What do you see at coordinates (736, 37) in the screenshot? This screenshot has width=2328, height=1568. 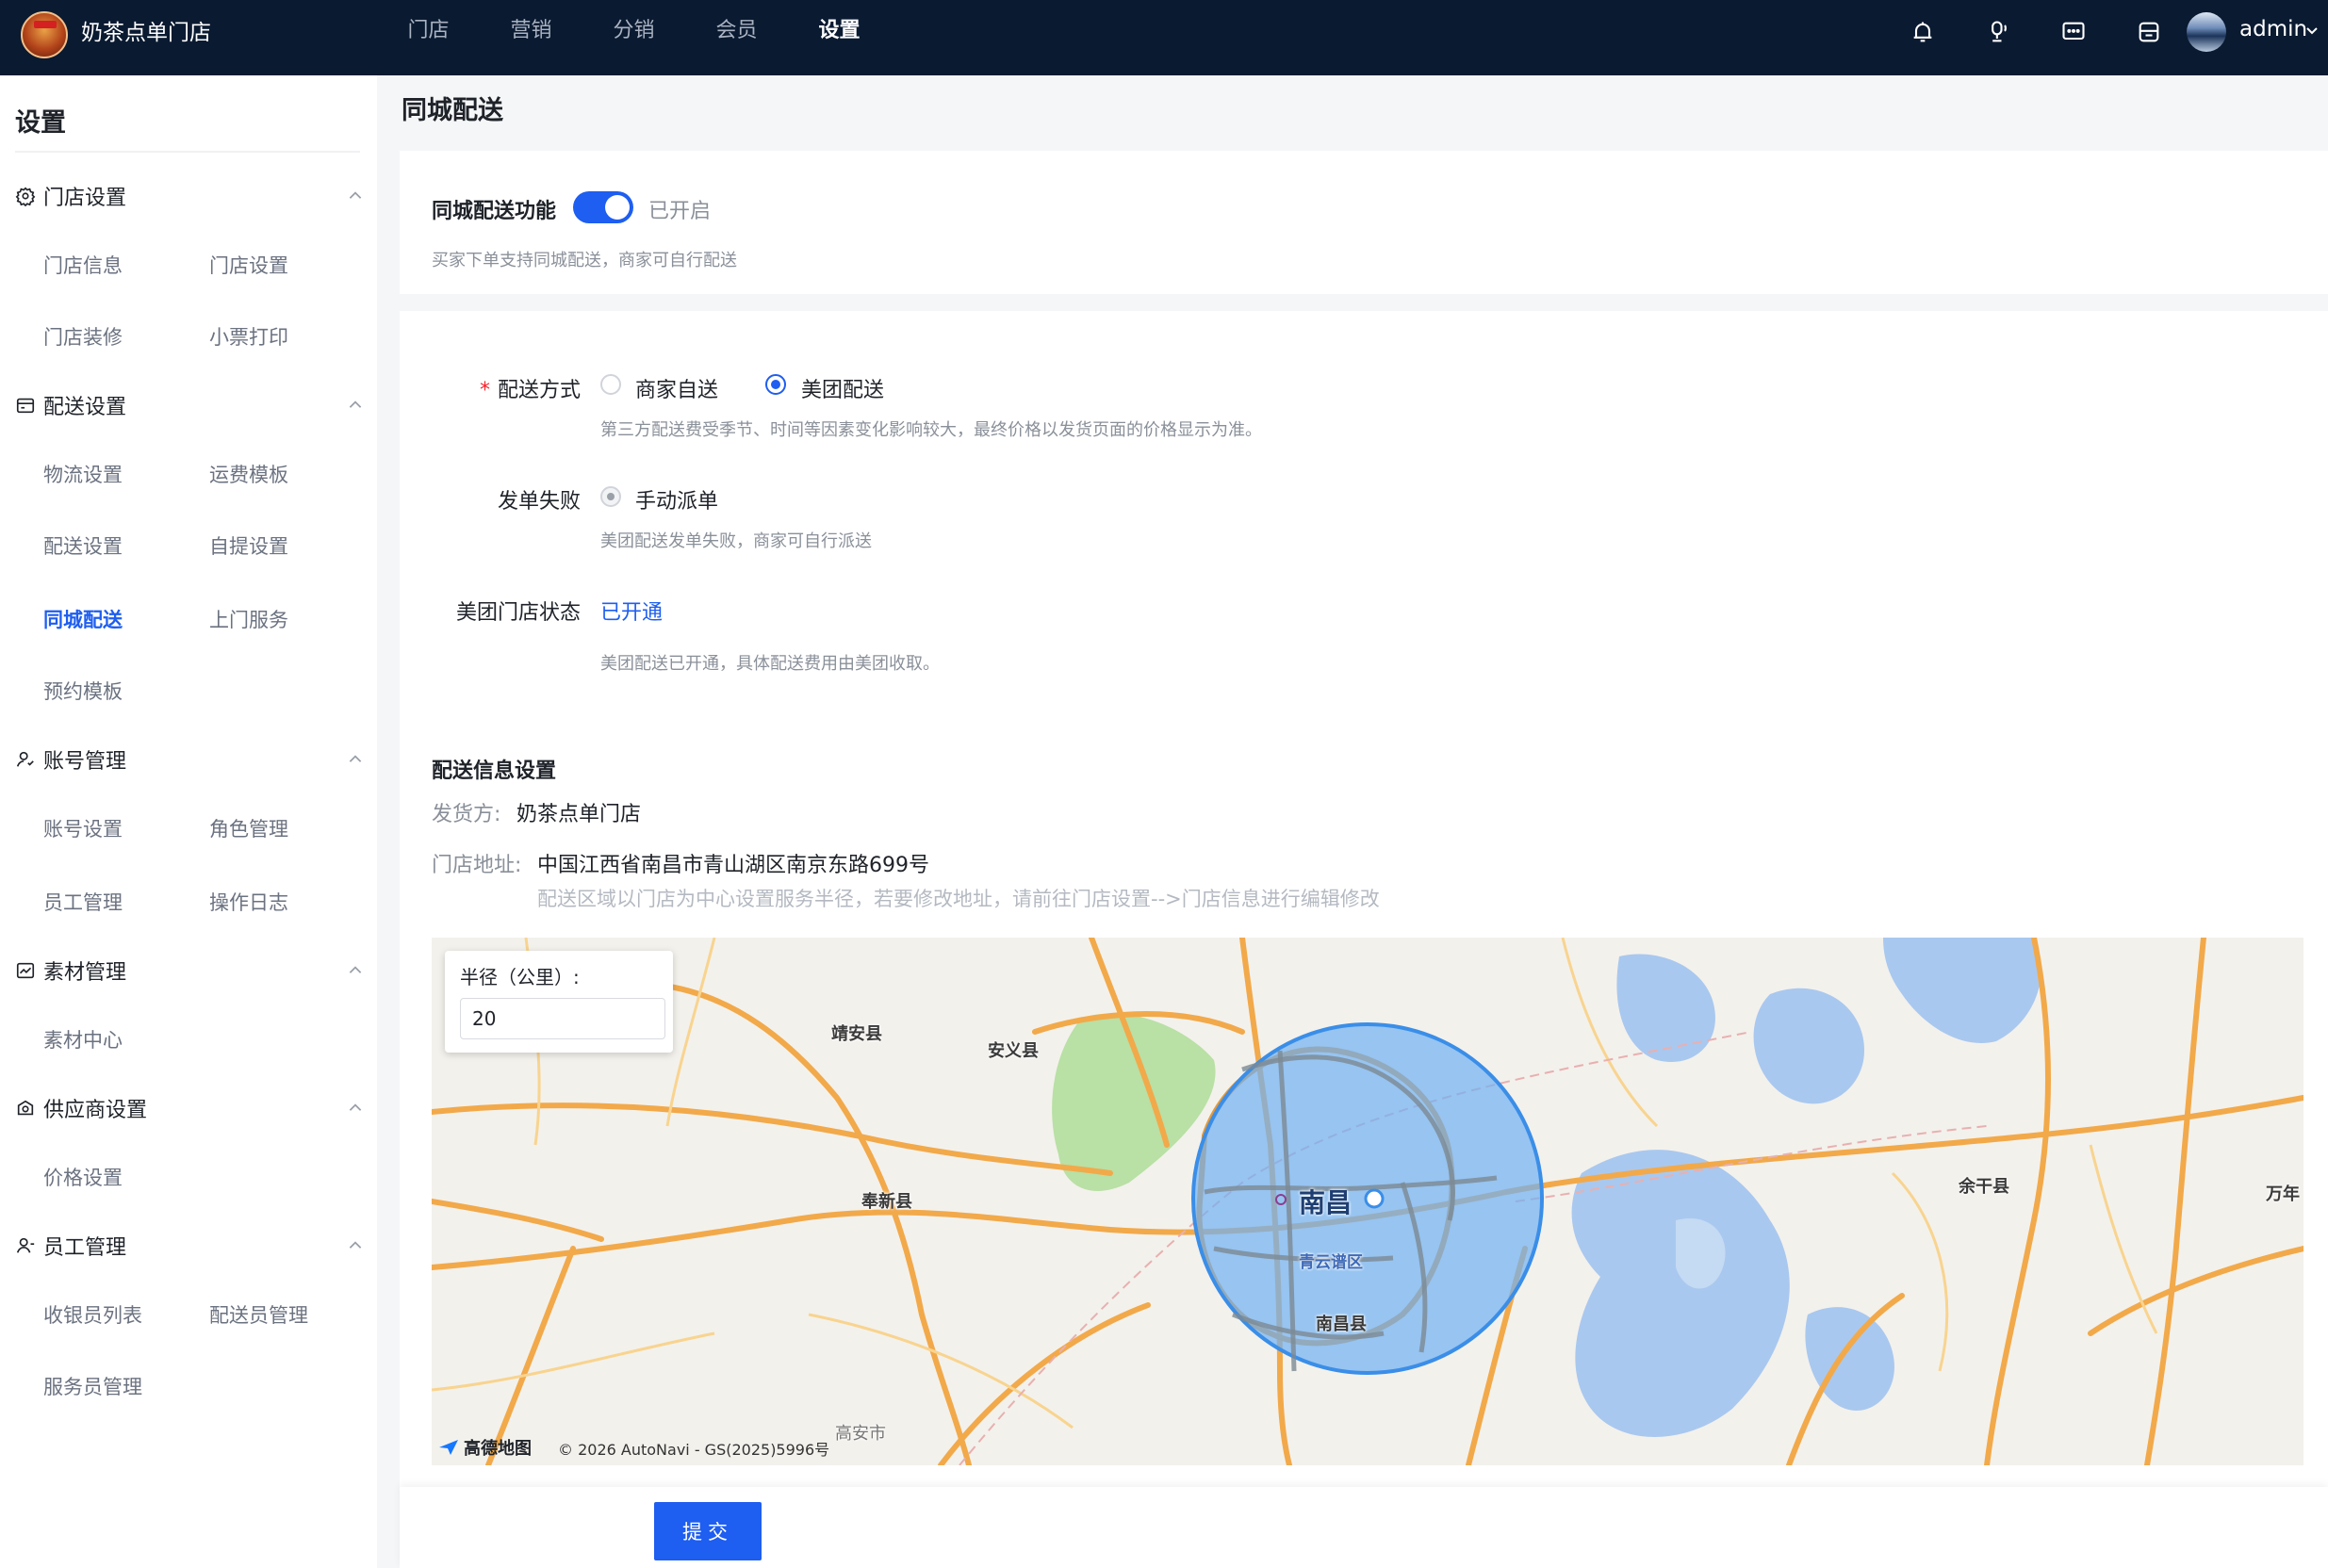 I see `nav-member: 会员` at bounding box center [736, 37].